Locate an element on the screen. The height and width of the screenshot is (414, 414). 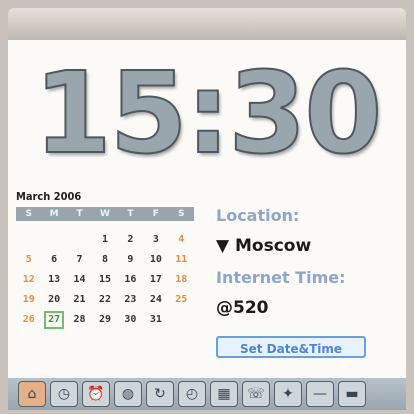
calendar-day: 29 is located at coordinates (104, 320).